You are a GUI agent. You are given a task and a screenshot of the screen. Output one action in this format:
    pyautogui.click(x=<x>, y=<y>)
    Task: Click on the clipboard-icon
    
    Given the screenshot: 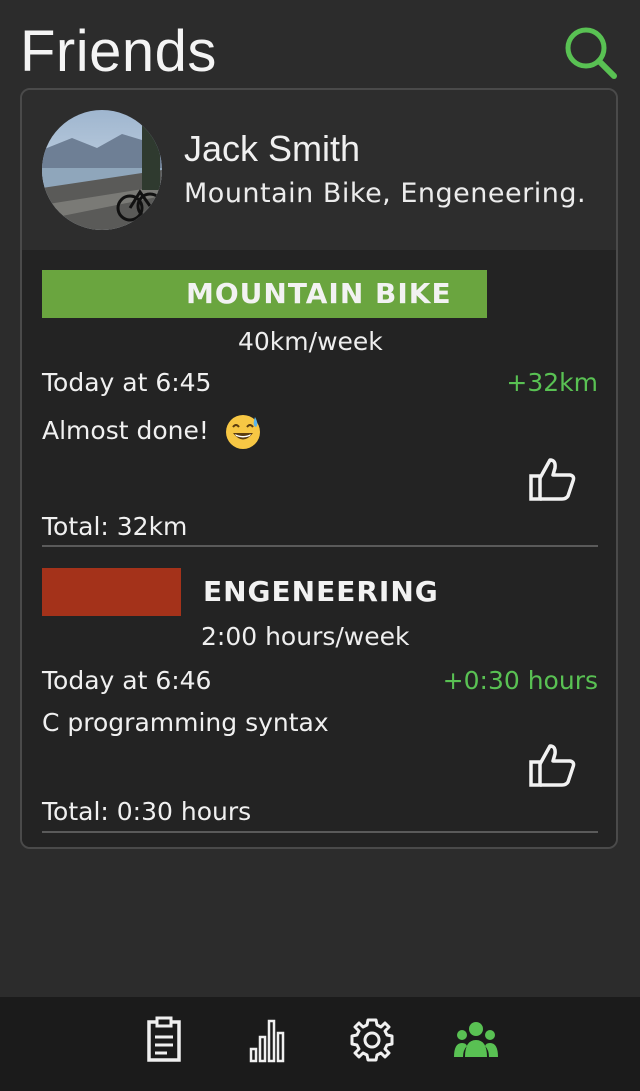 What is the action you would take?
    pyautogui.click(x=164, y=1039)
    